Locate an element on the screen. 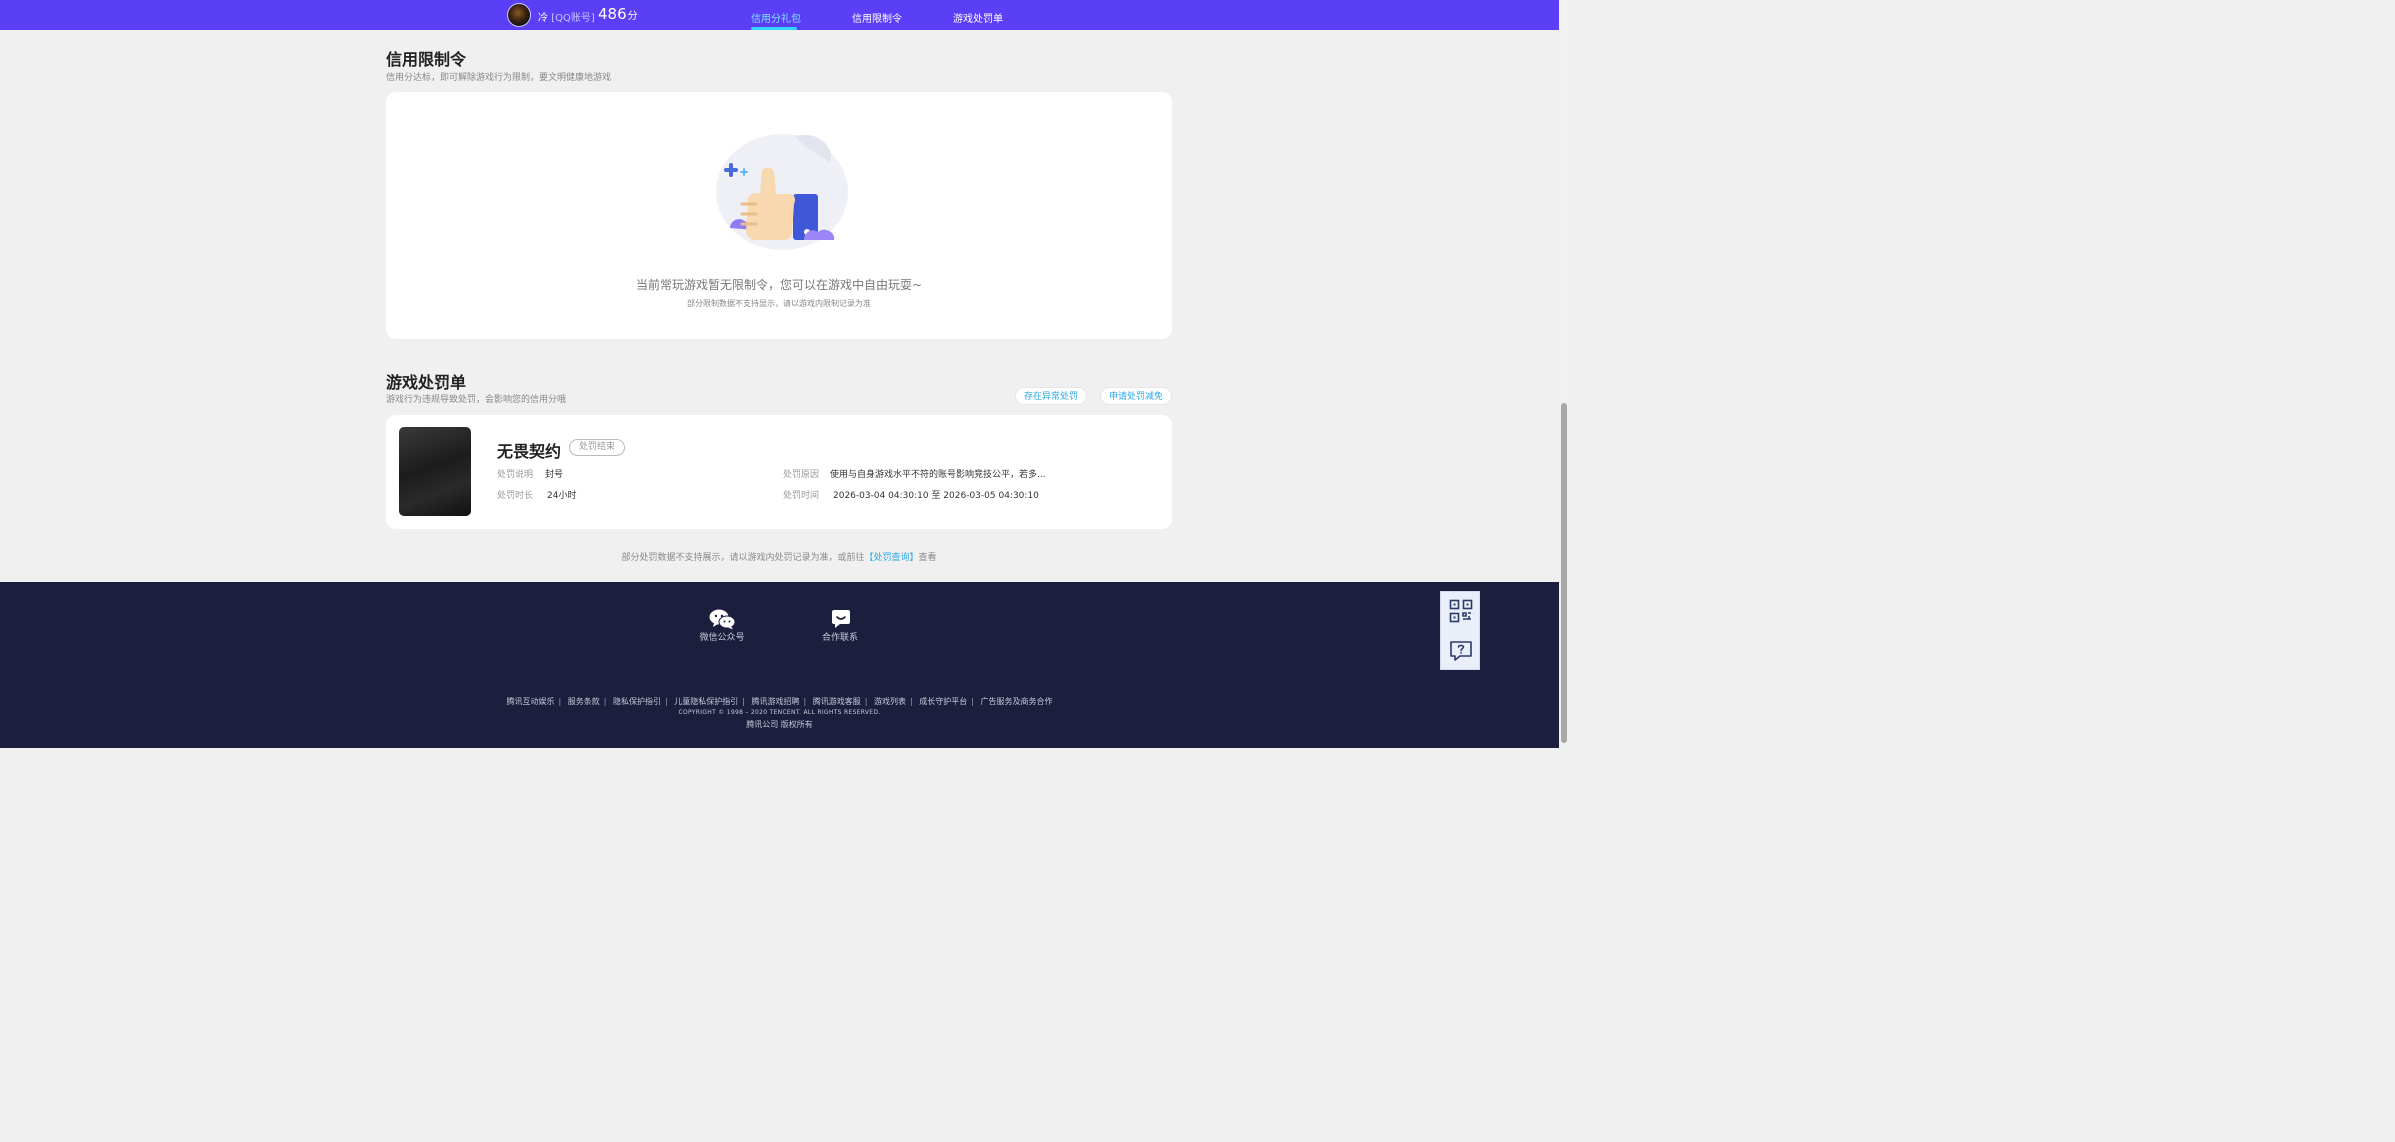 The height and width of the screenshot is (1142, 2395). restriction-title: 信用限制令 is located at coordinates (426, 59).